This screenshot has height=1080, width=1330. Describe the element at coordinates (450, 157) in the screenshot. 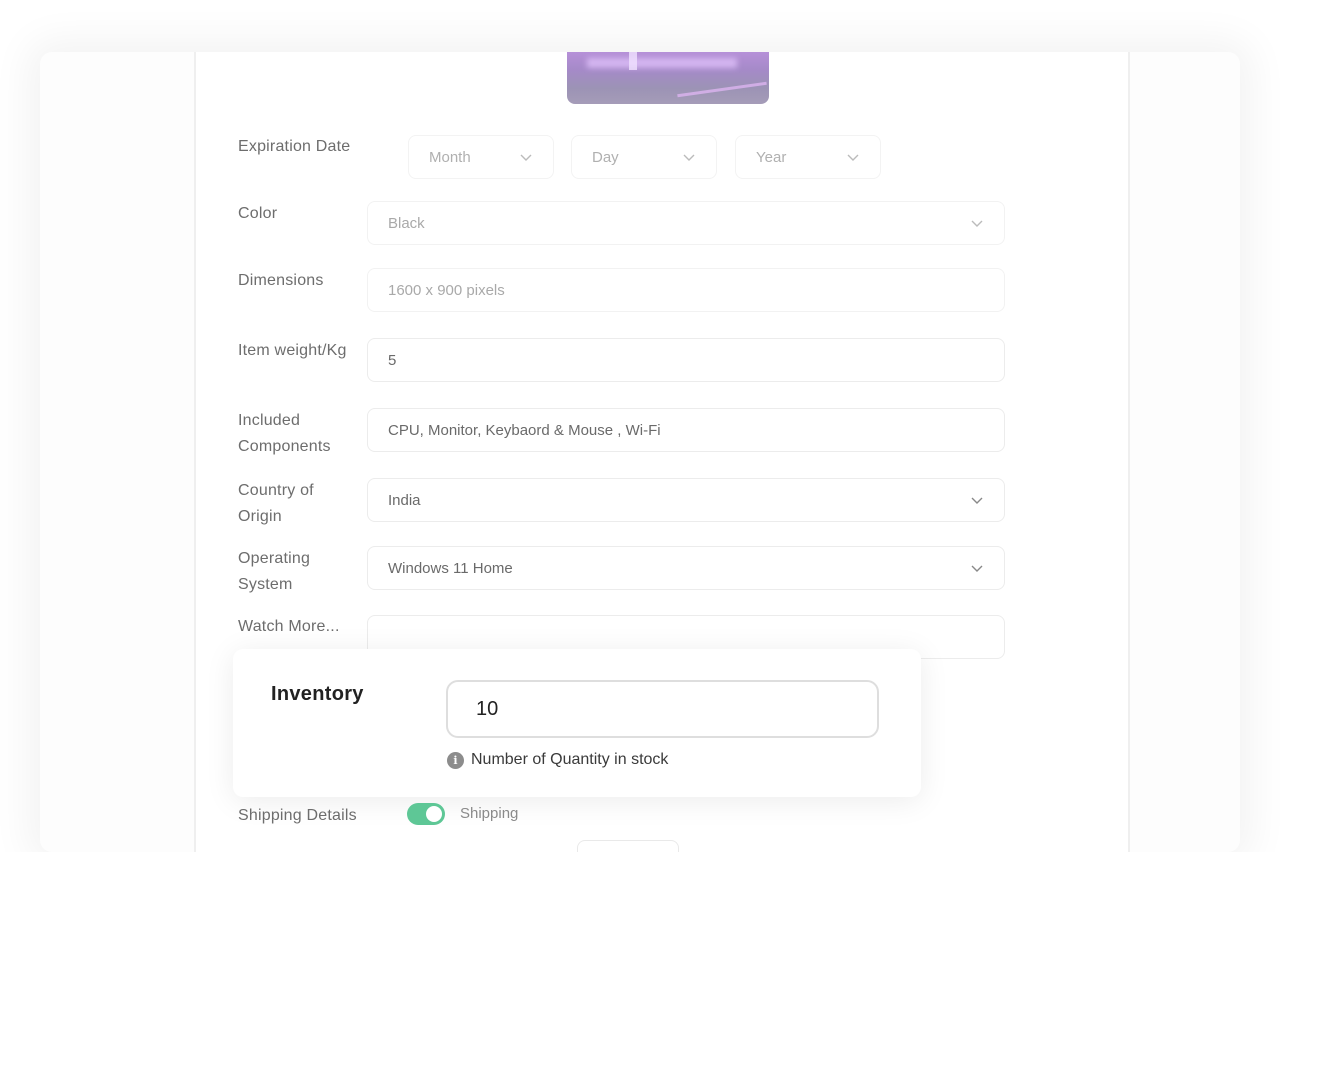

I see `month-value: Month` at that location.